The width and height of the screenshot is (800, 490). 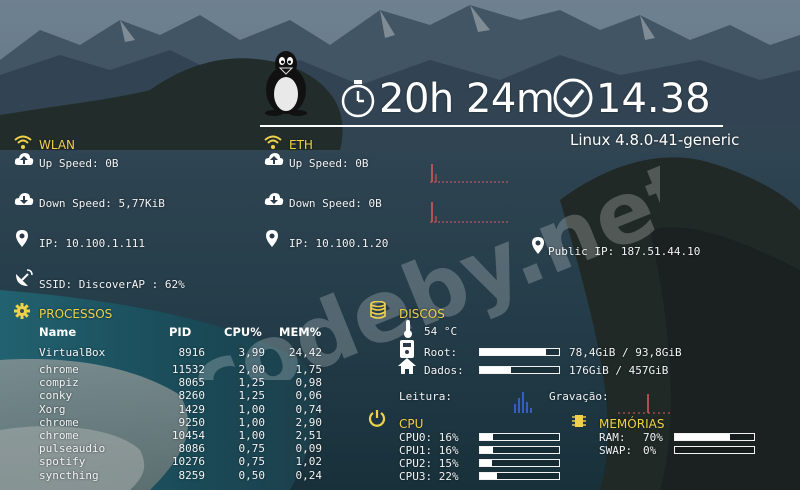 I want to click on process-pid: 8086, so click(x=192, y=449).